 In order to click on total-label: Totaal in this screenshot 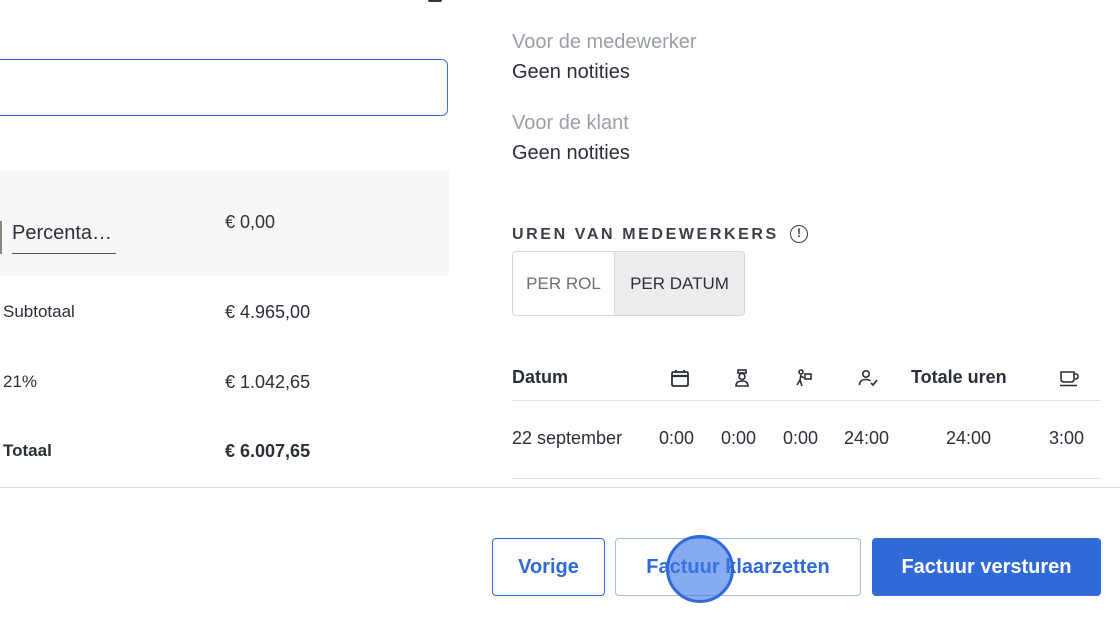, I will do `click(27, 450)`.